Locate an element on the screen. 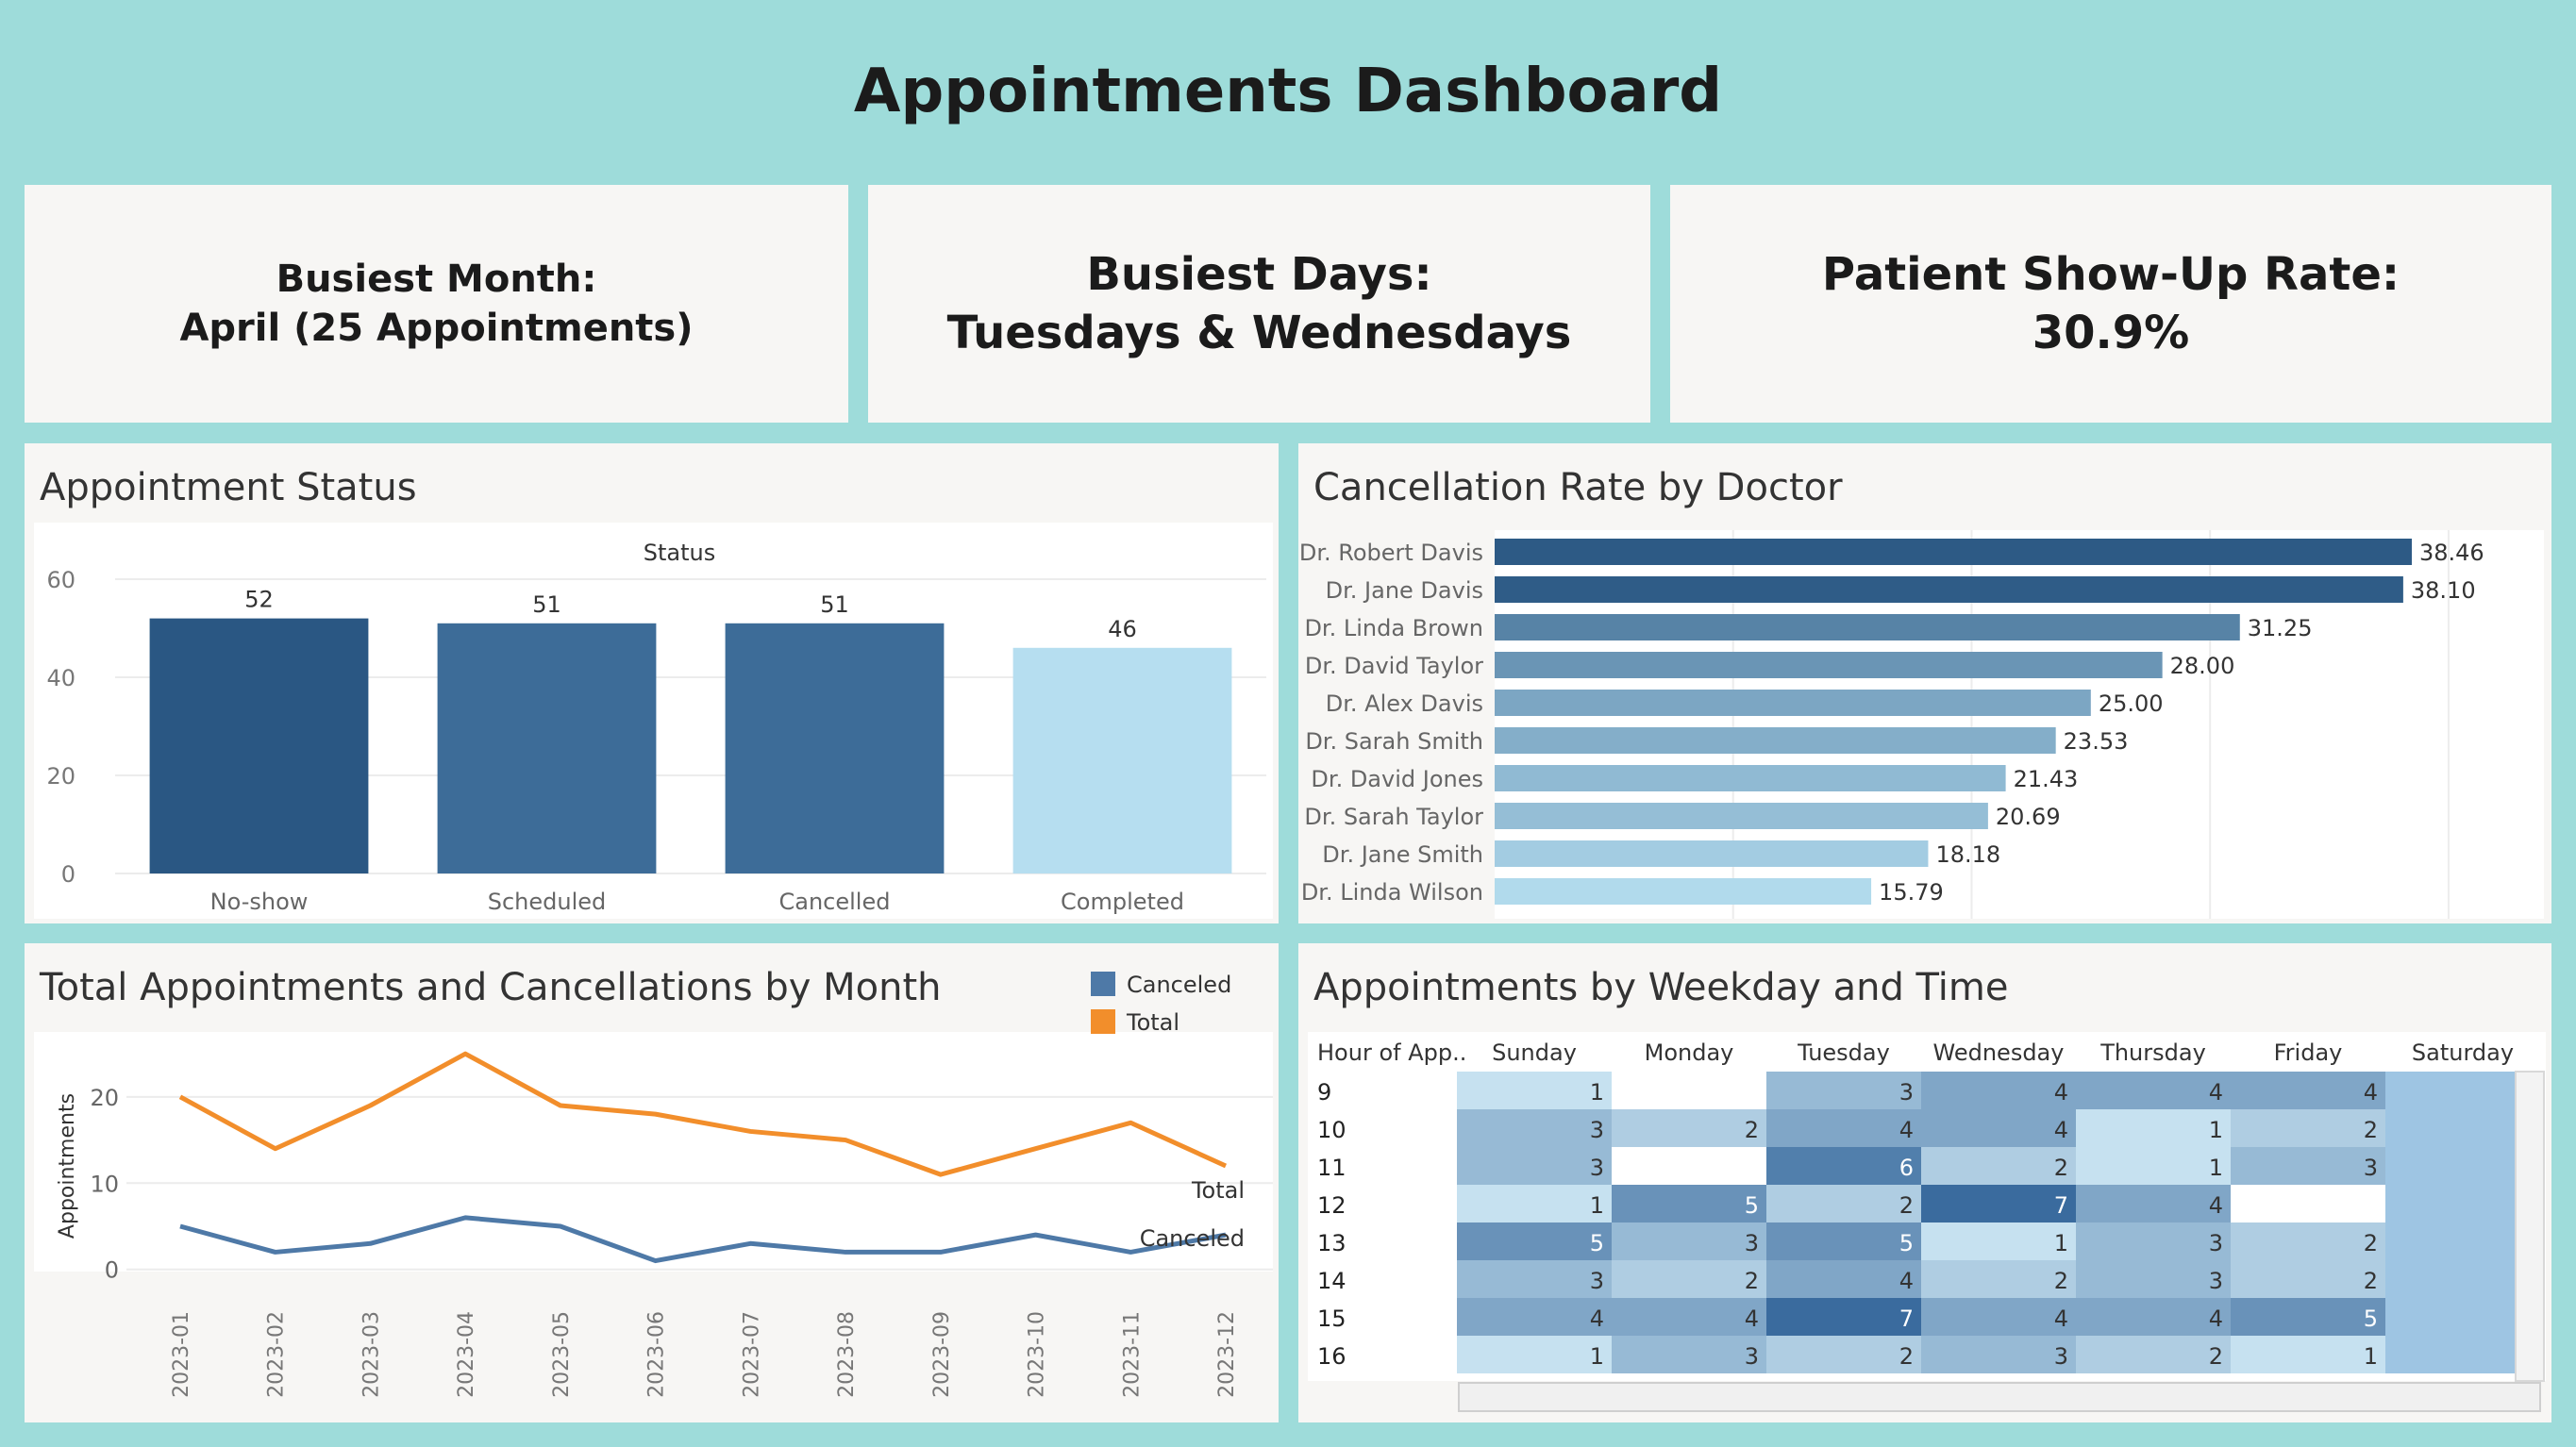  column-header: Saturday is located at coordinates (2463, 1053).